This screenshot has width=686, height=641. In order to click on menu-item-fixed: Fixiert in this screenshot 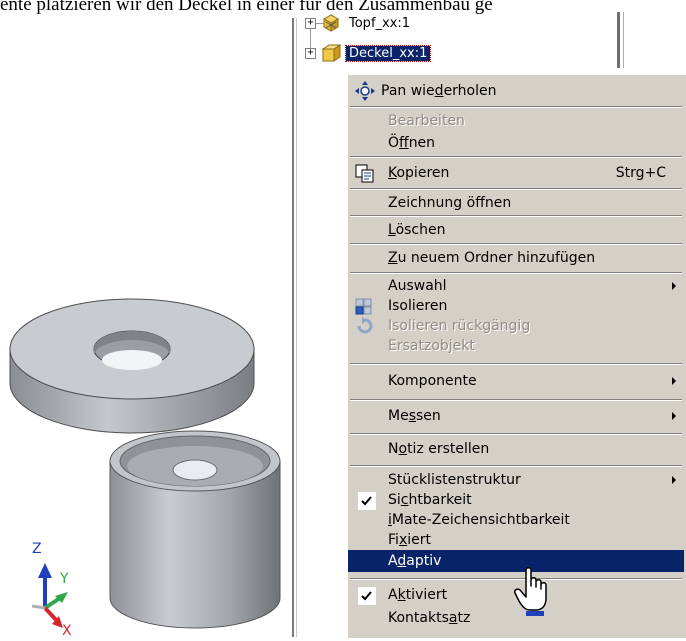, I will do `click(516, 540)`.